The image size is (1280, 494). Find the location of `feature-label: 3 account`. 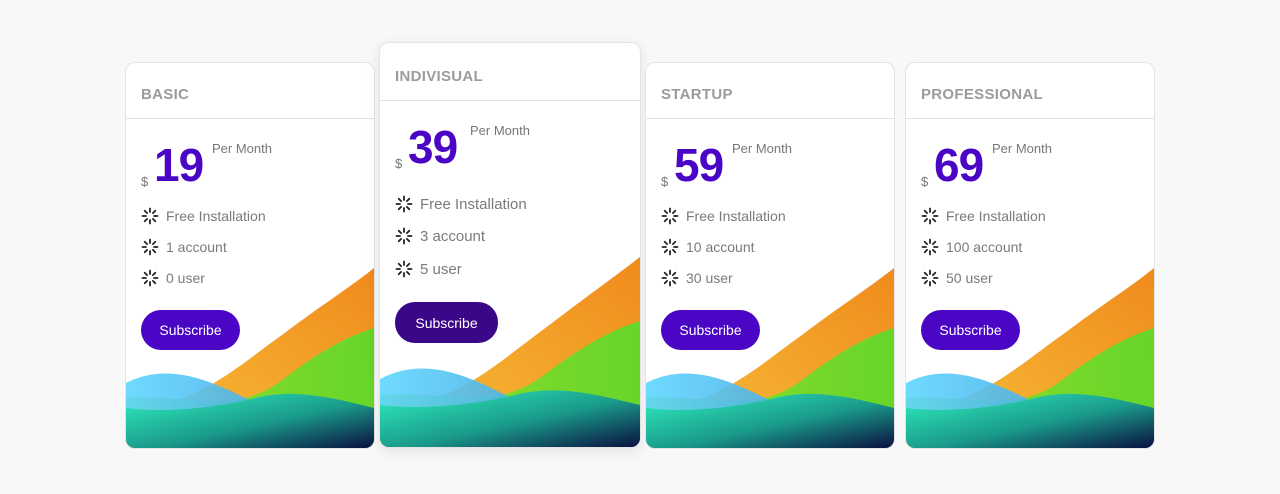

feature-label: 3 account is located at coordinates (453, 236).